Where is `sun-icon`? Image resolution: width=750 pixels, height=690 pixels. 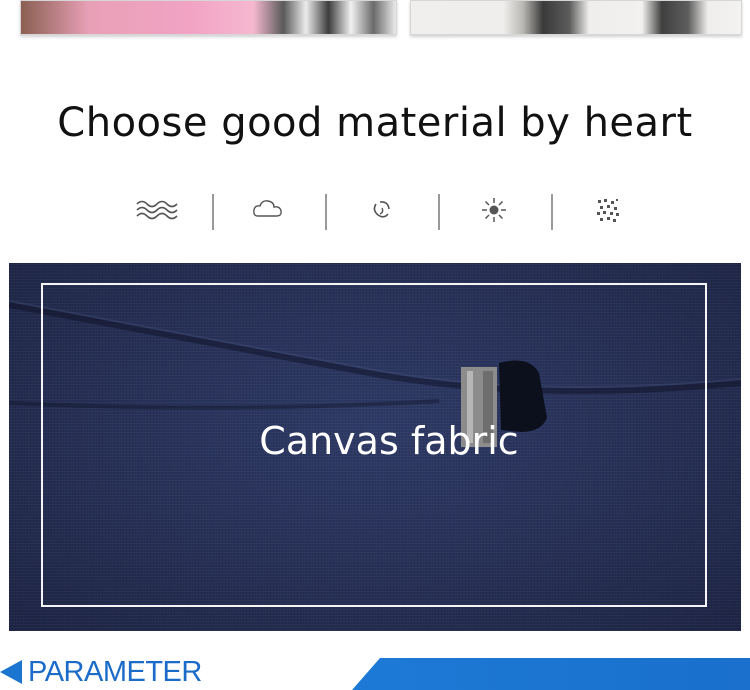
sun-icon is located at coordinates (500, 210).